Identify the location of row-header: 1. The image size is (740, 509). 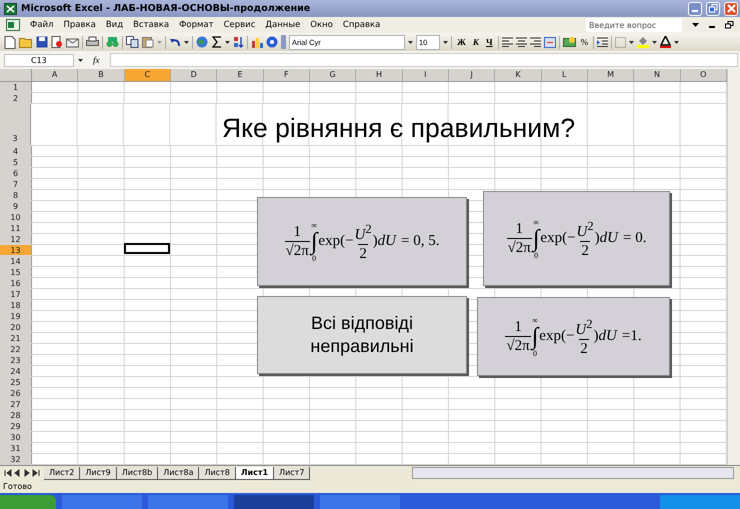
(16, 87).